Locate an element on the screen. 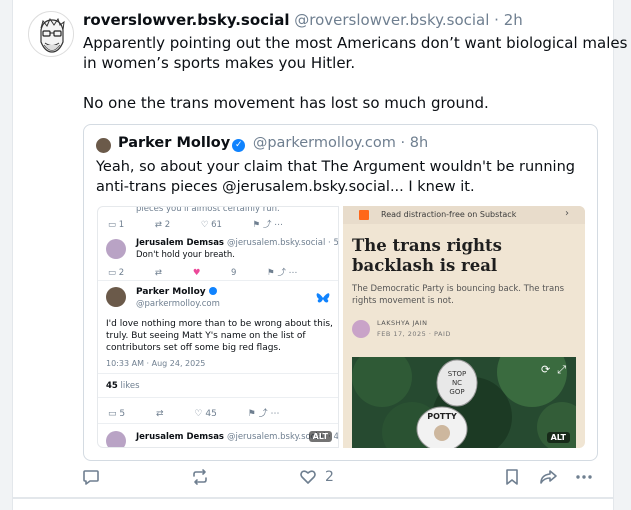 The height and width of the screenshot is (510, 631). quote-author-handle: @parkermolloy.com is located at coordinates (324, 143).